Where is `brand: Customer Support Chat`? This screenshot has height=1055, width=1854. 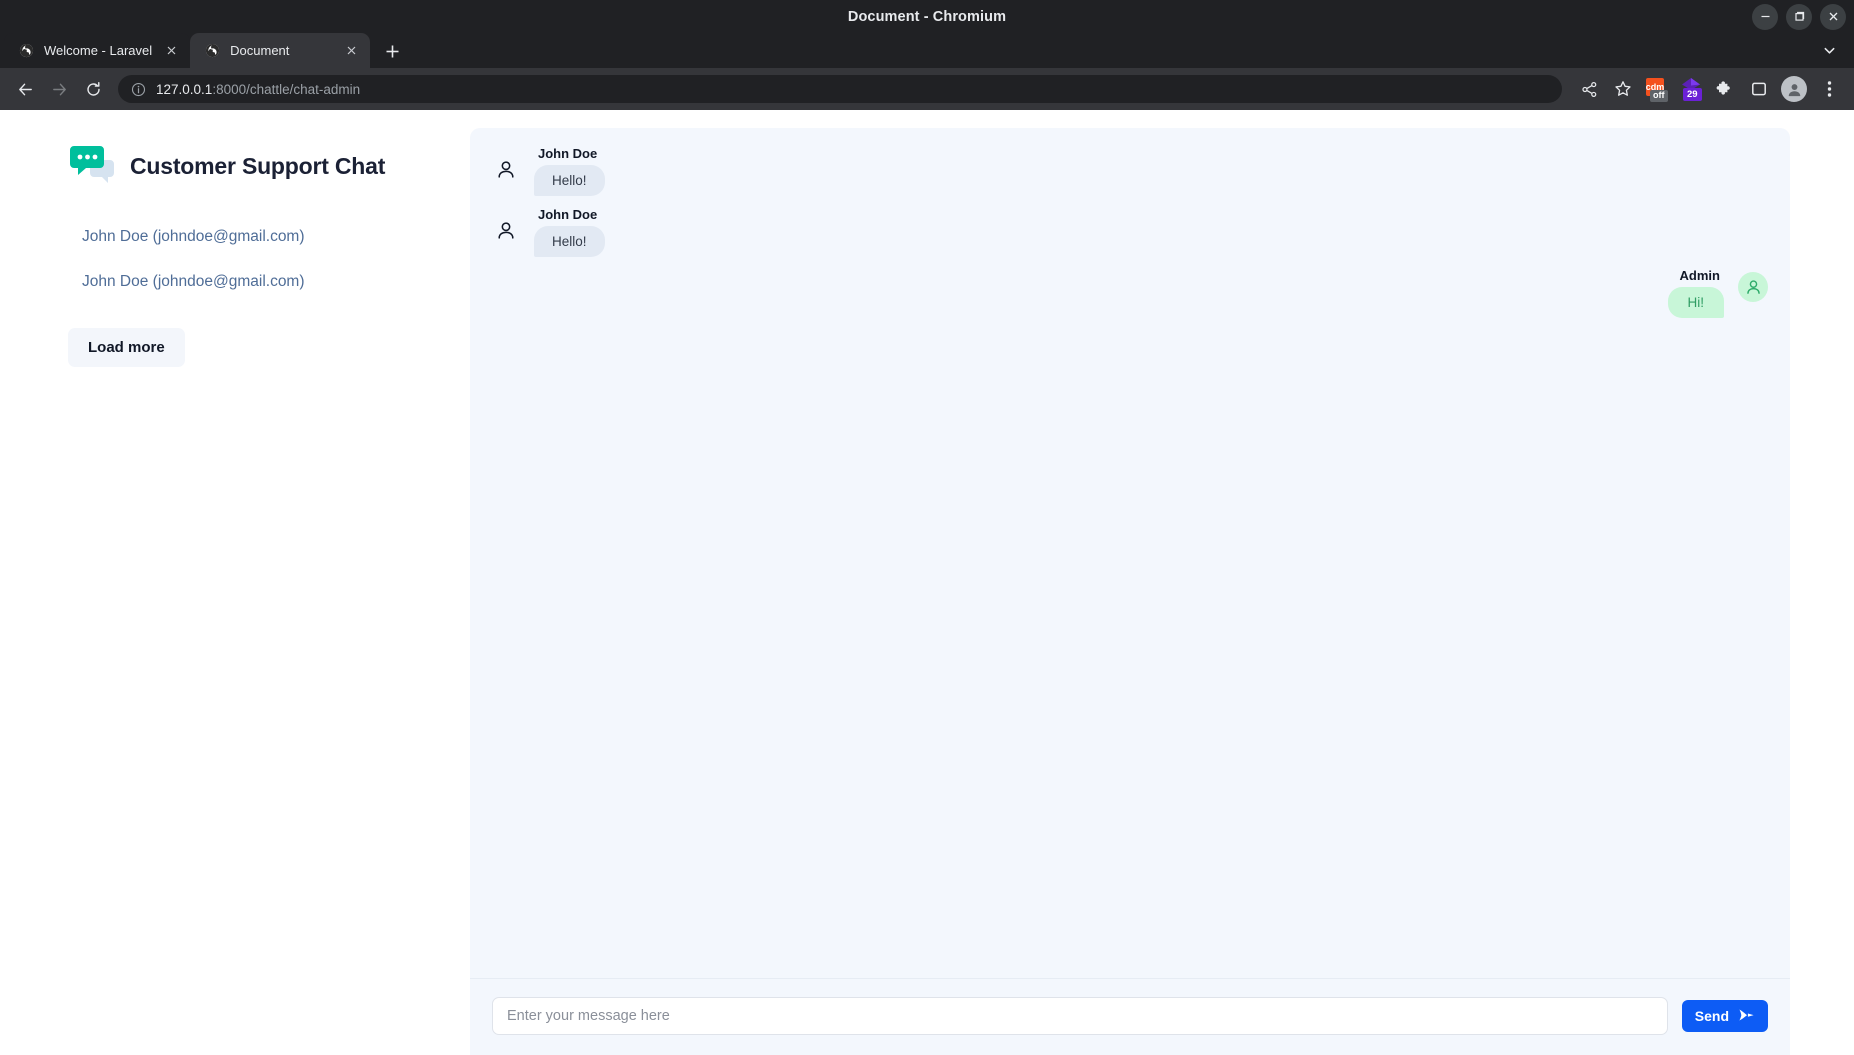
brand: Customer Support Chat is located at coordinates (235, 166).